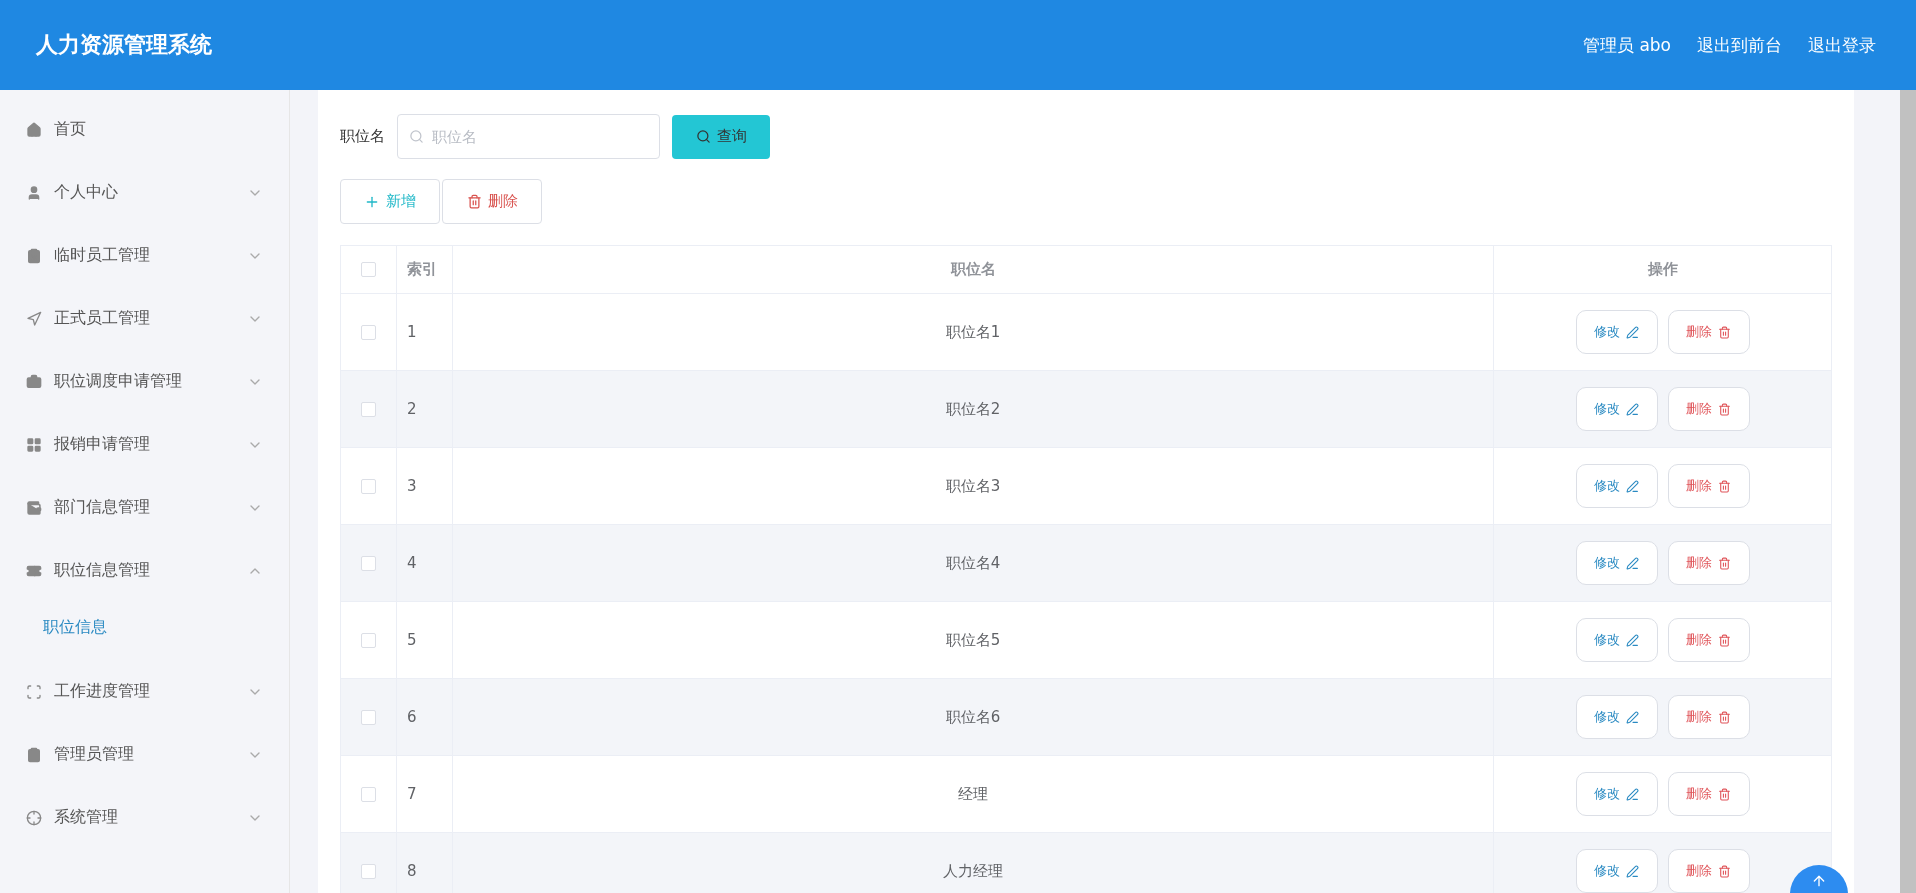 This screenshot has height=893, width=1916. I want to click on table-cell: 6, so click(412, 717).